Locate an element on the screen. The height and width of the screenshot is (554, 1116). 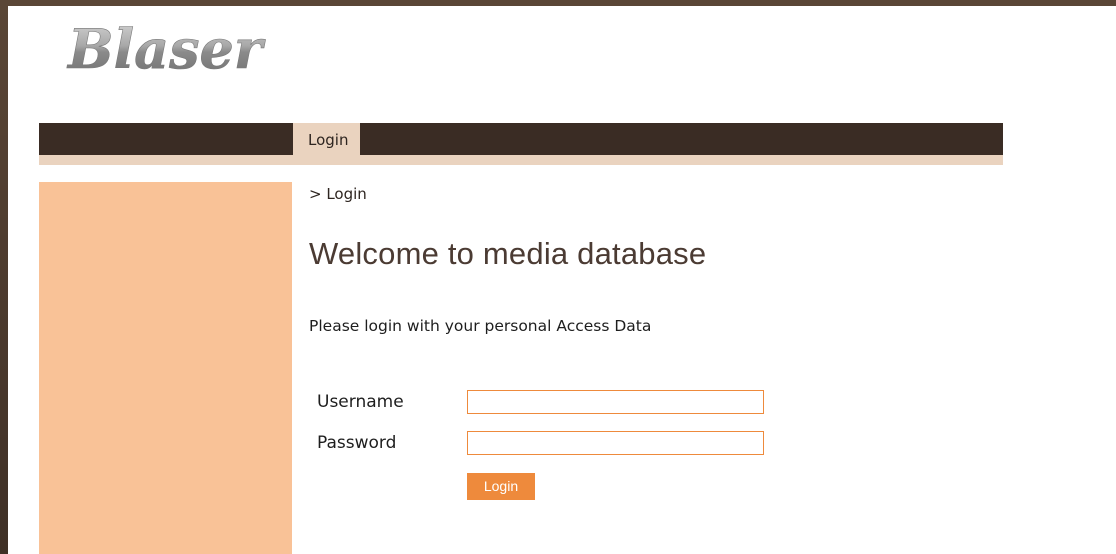
tab-login-label: Login is located at coordinates (328, 140).